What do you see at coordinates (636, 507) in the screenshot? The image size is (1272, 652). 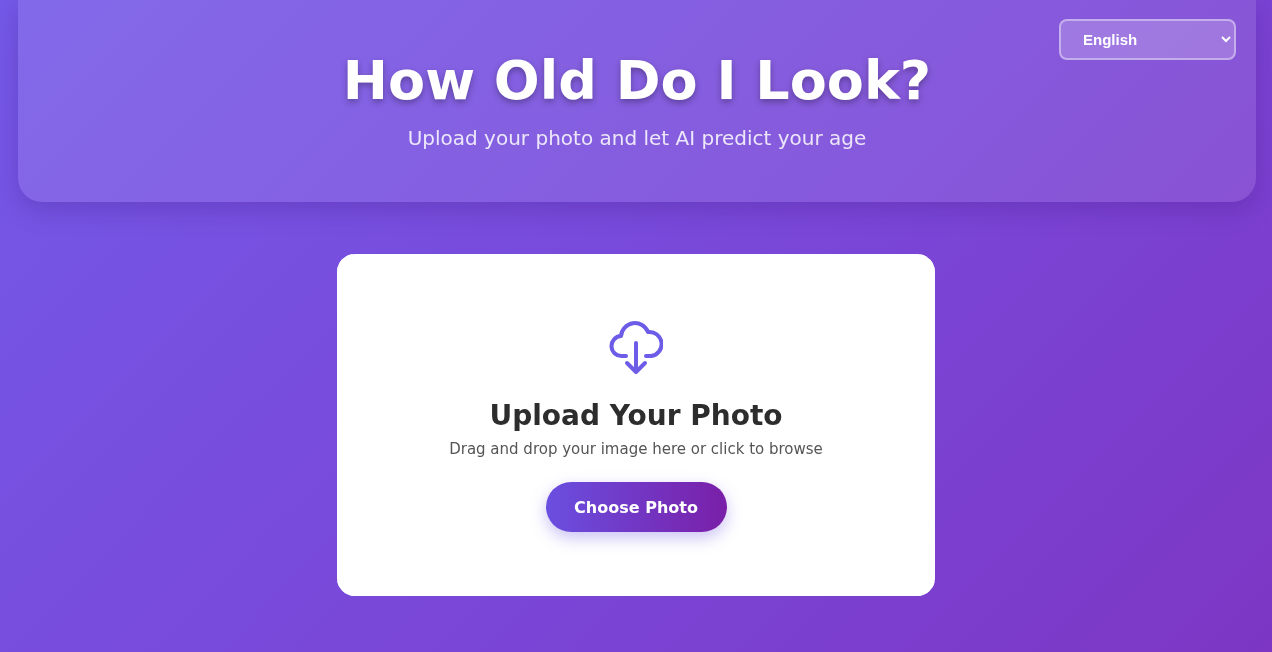 I see `choose-photo-button: Choose Photo` at bounding box center [636, 507].